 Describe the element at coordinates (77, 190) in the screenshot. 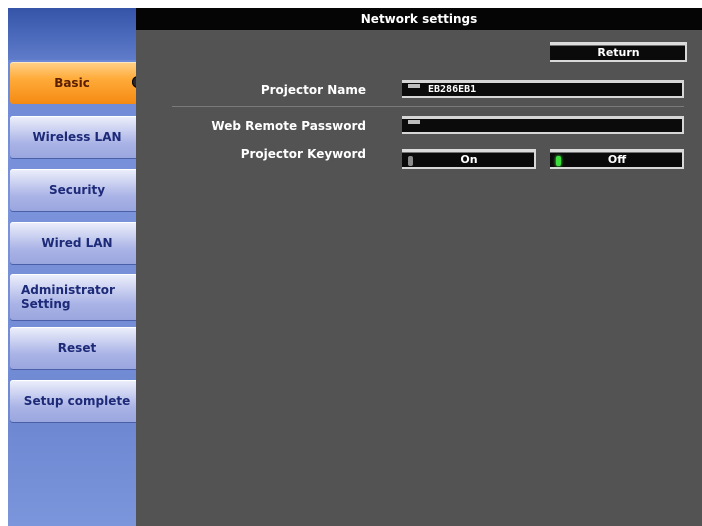

I see `sidebar-item-label: Security` at that location.